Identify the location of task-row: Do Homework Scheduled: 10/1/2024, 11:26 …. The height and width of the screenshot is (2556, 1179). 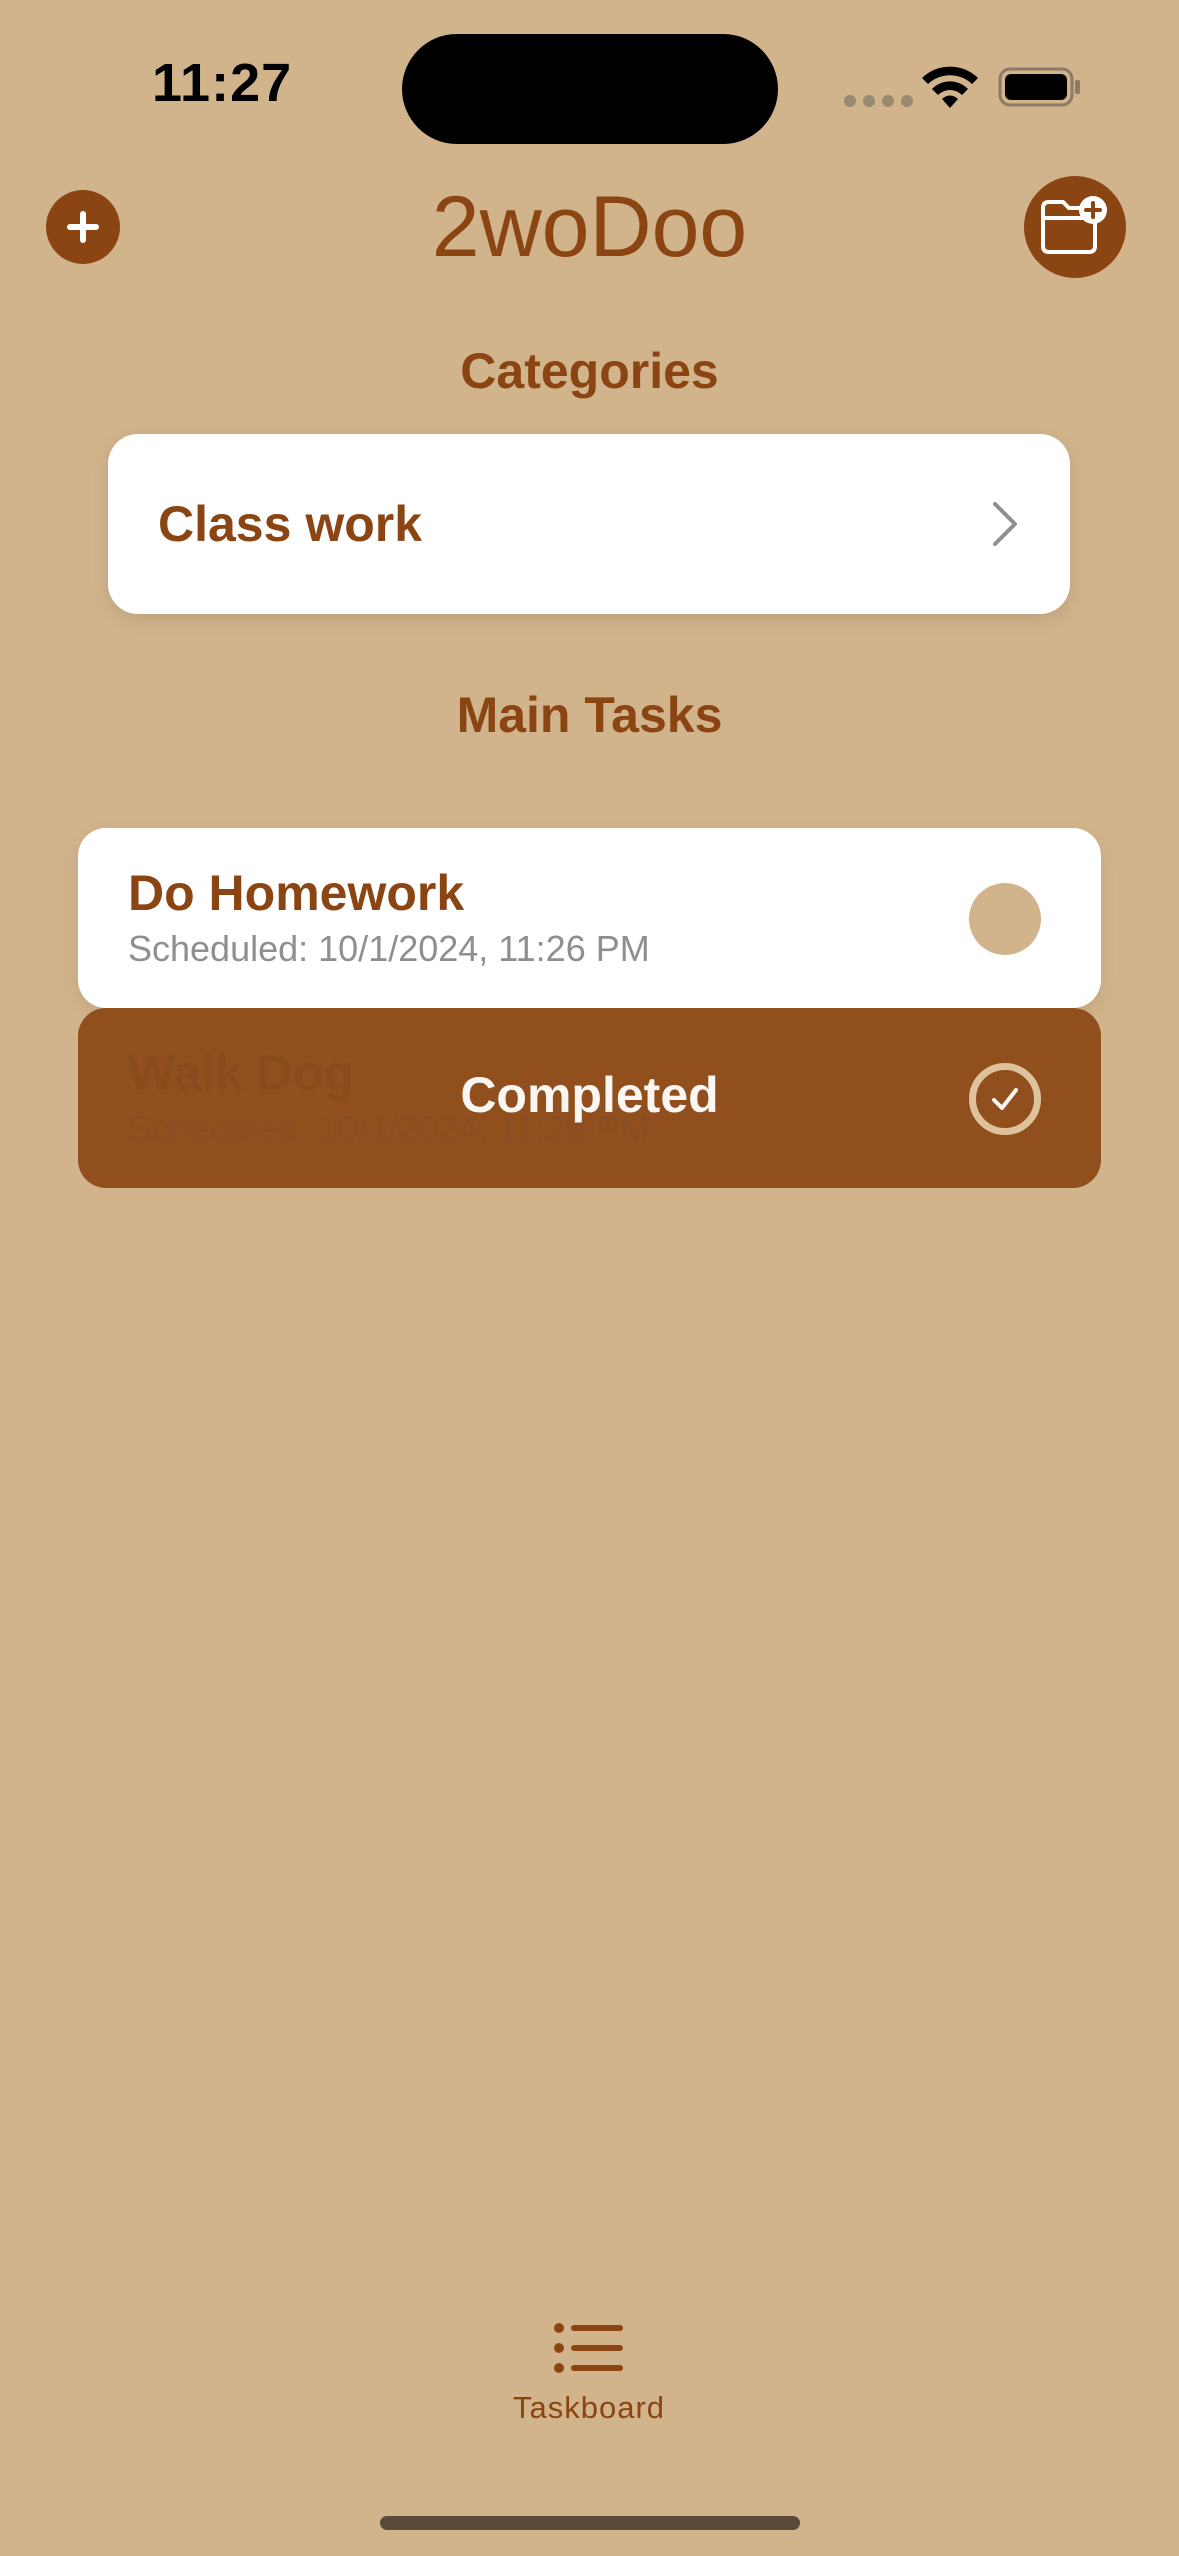
(589, 918).